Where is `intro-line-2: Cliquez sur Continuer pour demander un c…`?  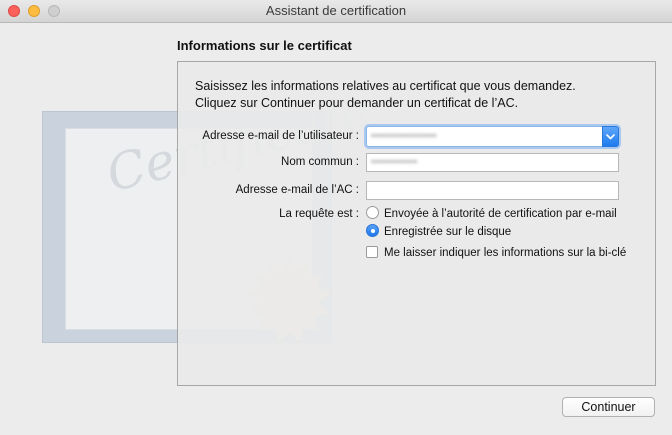
intro-line-2: Cliquez sur Continuer pour demander un c… is located at coordinates (357, 103).